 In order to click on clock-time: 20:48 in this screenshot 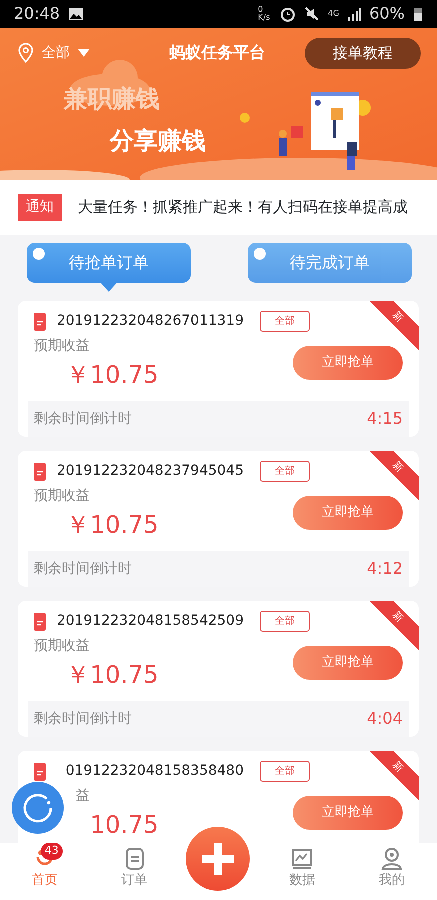, I will do `click(37, 14)`.